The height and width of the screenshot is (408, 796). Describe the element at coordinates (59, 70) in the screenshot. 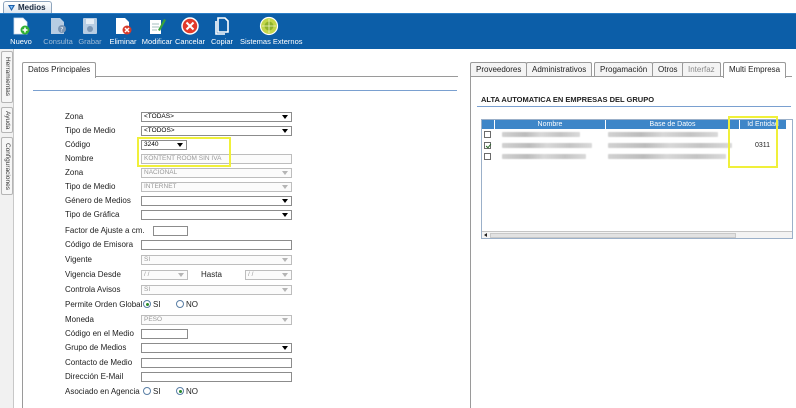

I see `tab-datos-principales: Datos Principales` at that location.